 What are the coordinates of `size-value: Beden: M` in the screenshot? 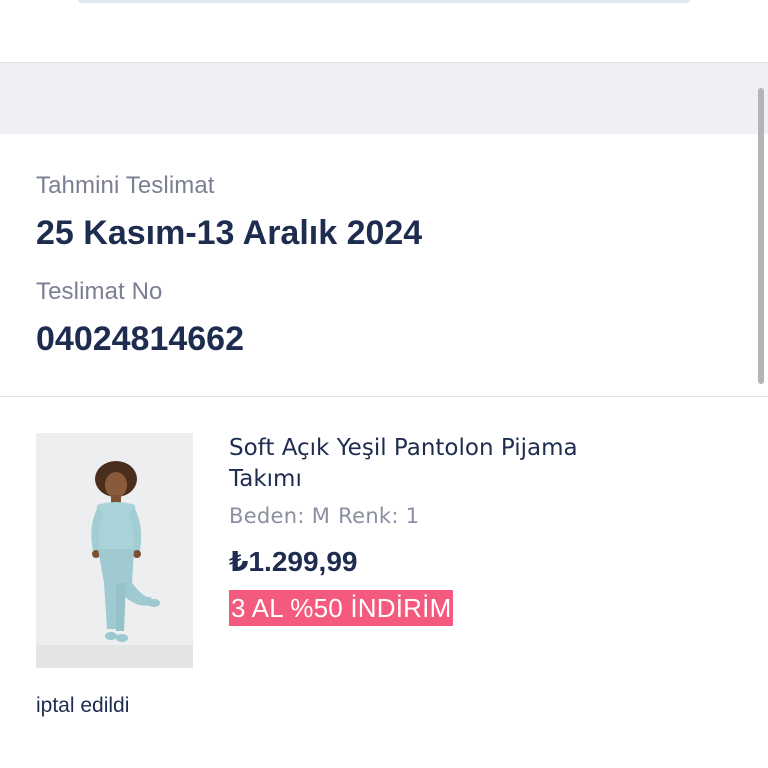 It's located at (280, 516).